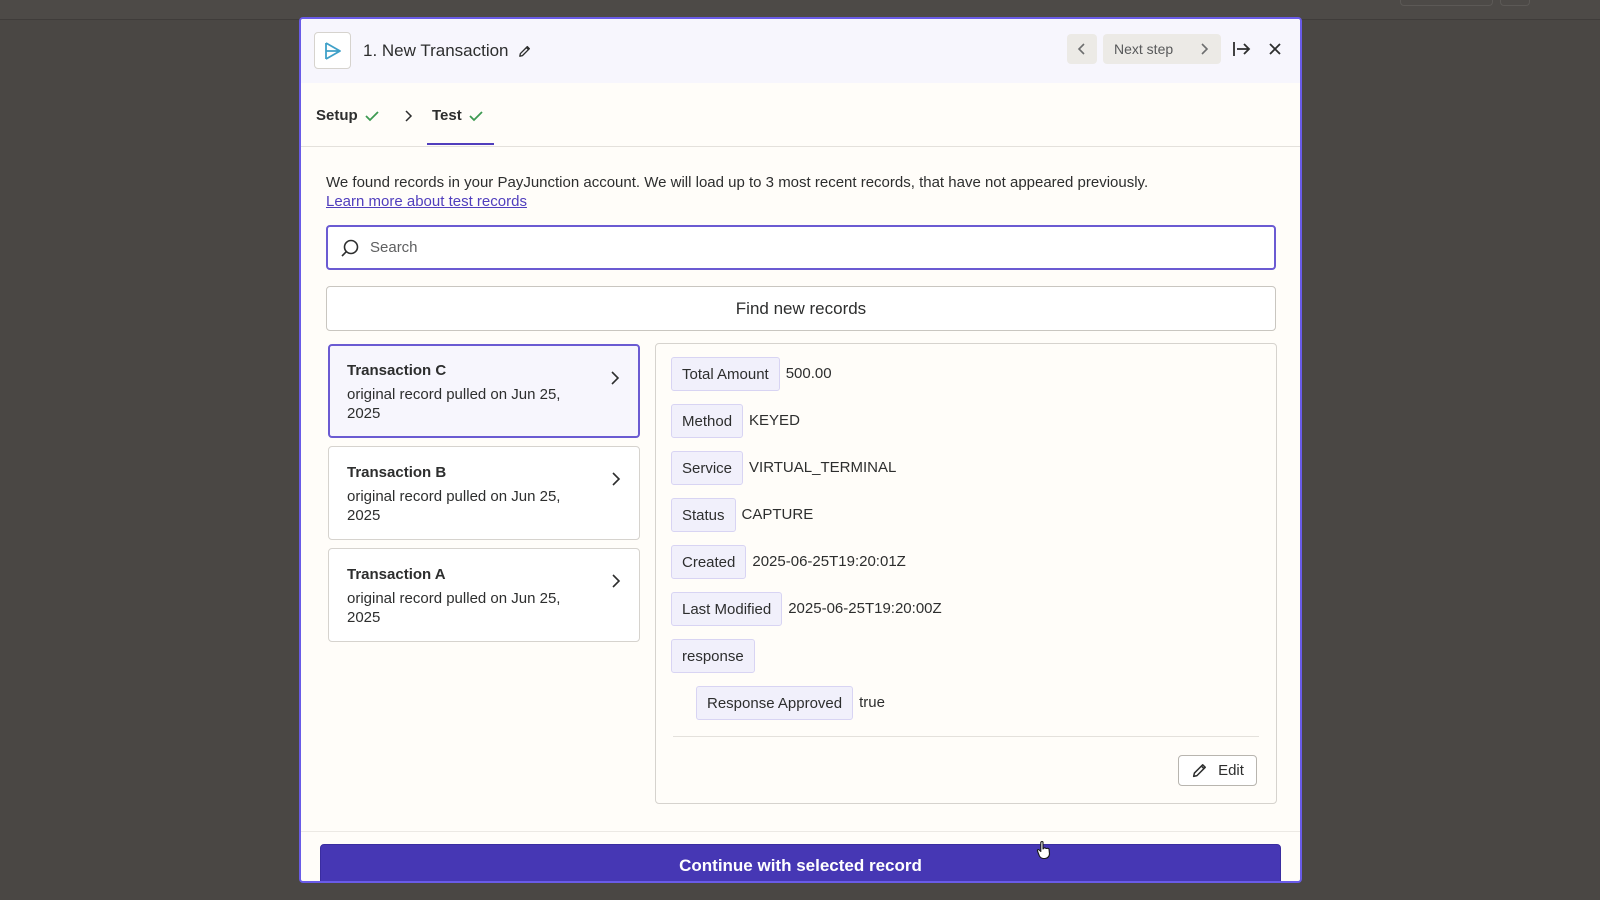 Image resolution: width=1600 pixels, height=900 pixels. Describe the element at coordinates (966, 736) in the screenshot. I see `divider` at that location.